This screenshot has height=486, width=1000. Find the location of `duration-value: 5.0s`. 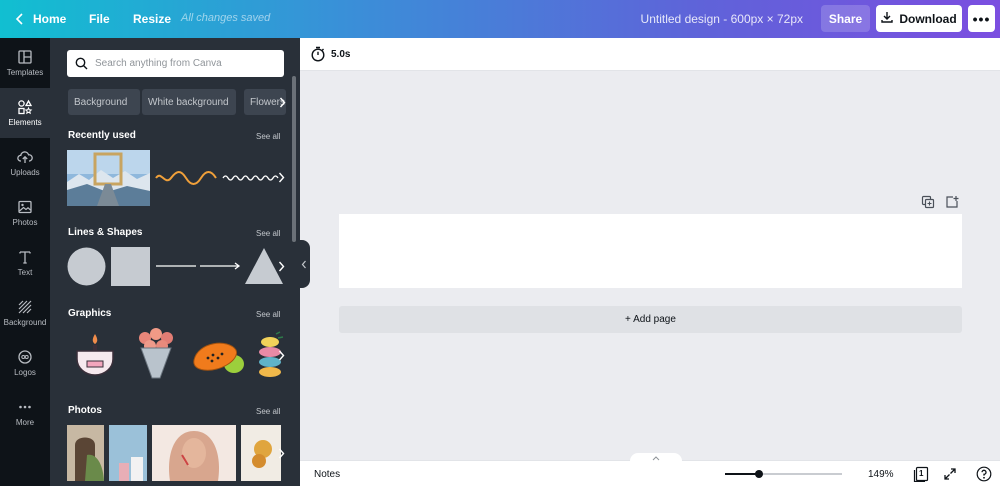

duration-value: 5.0s is located at coordinates (340, 54).